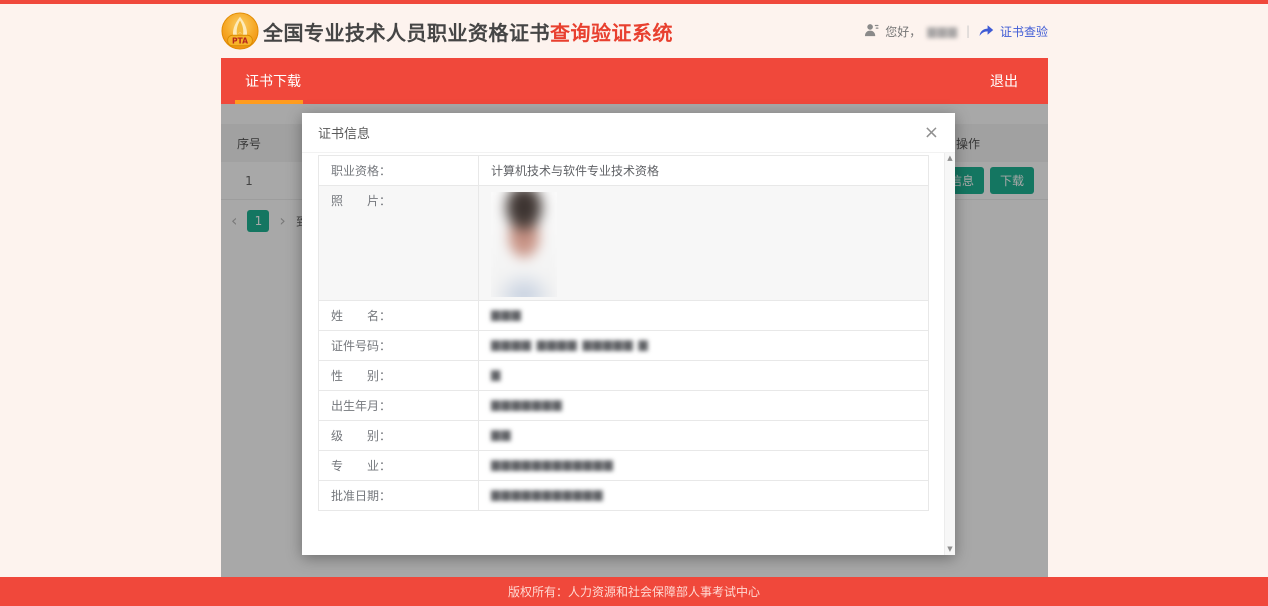  What do you see at coordinates (1024, 31) in the screenshot?
I see `verify-link: 证书查验` at bounding box center [1024, 31].